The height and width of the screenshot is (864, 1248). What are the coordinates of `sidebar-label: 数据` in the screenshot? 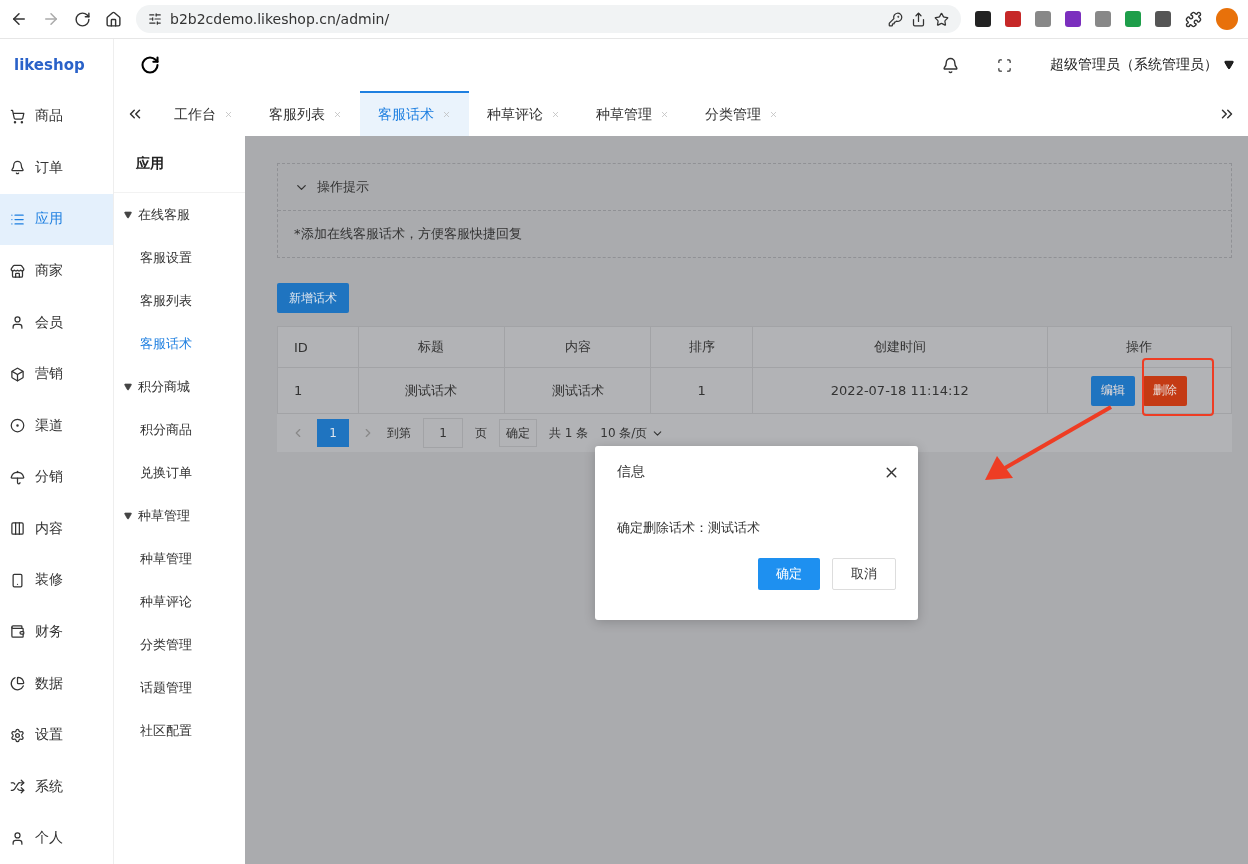 It's located at (49, 683).